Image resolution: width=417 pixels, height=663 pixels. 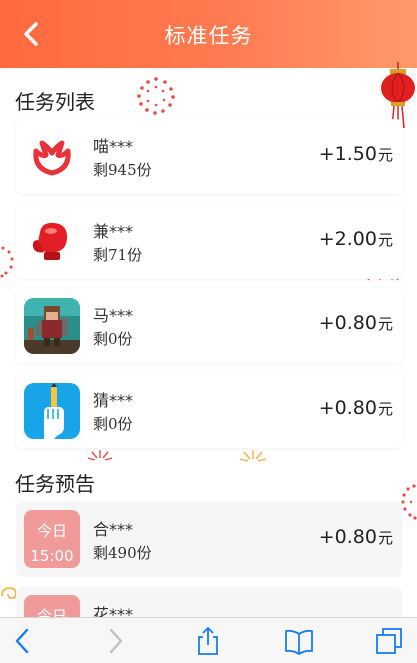 What do you see at coordinates (118, 255) in the screenshot?
I see `task-remaining: 剩71份` at bounding box center [118, 255].